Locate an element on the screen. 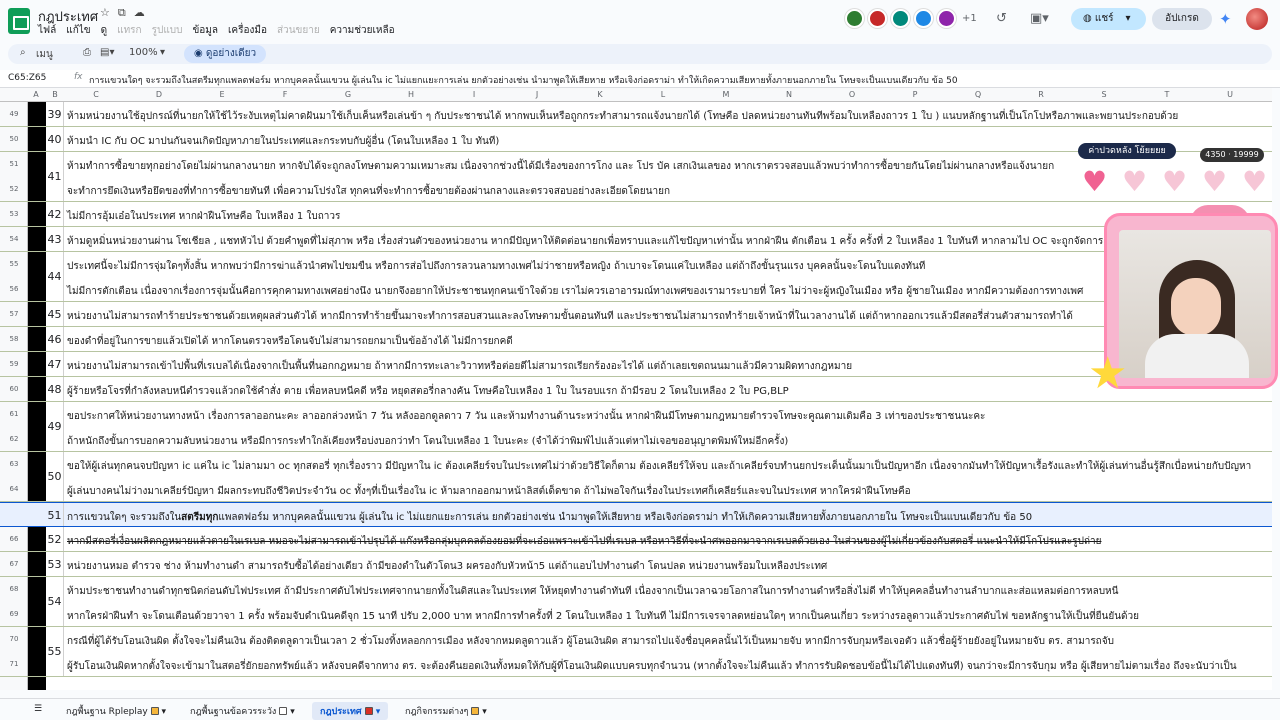  column-header: O is located at coordinates (852, 94).